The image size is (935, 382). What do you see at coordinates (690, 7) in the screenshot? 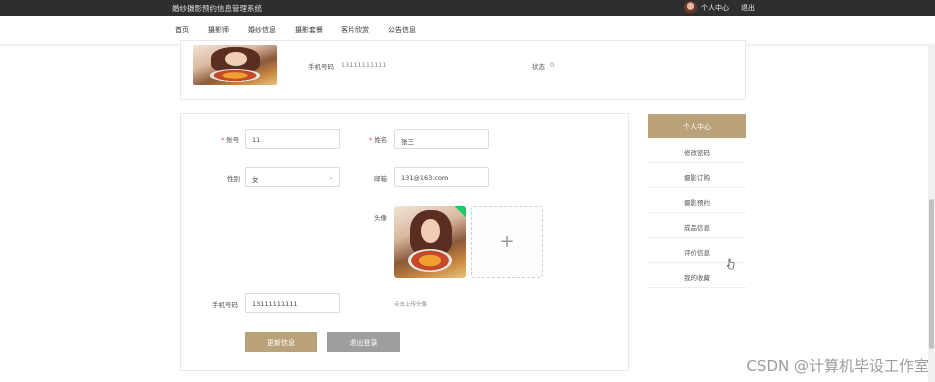
I see `user-avatar-icon` at bounding box center [690, 7].